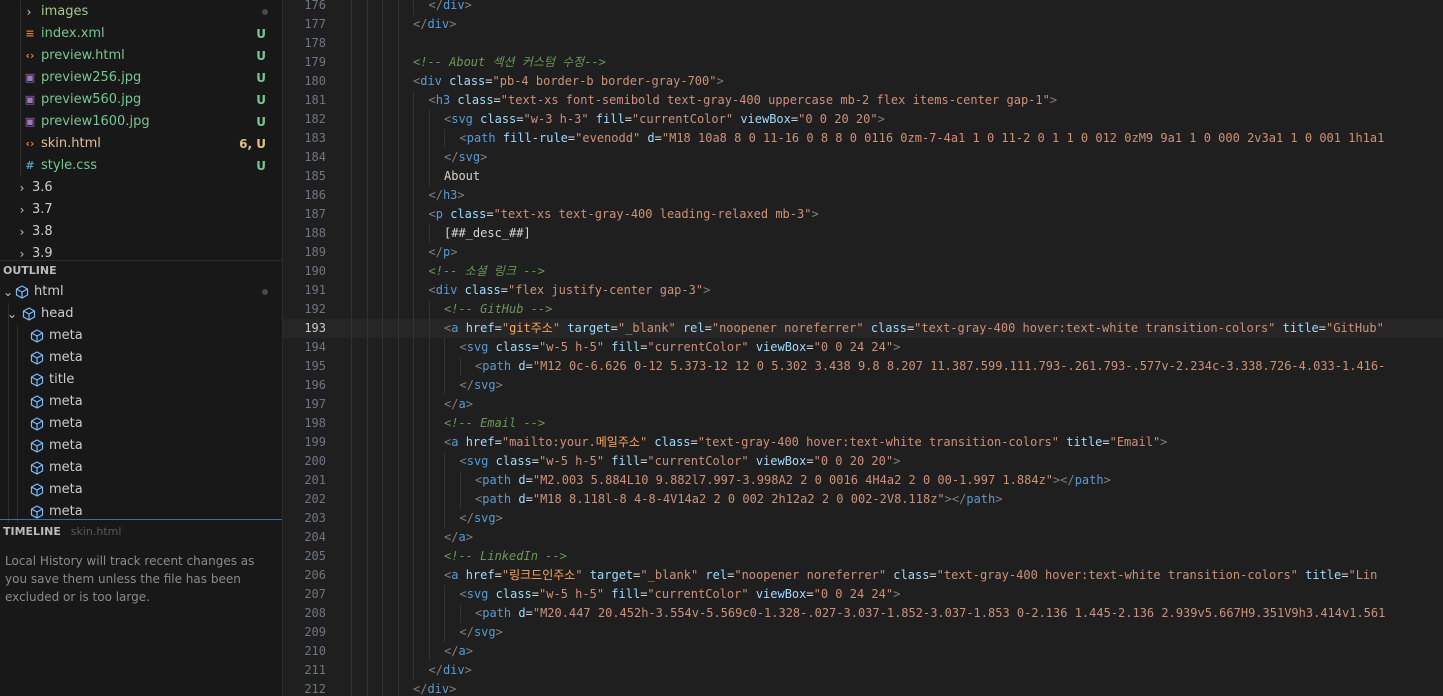  I want to click on code-line: 211 </div>, so click(863, 670).